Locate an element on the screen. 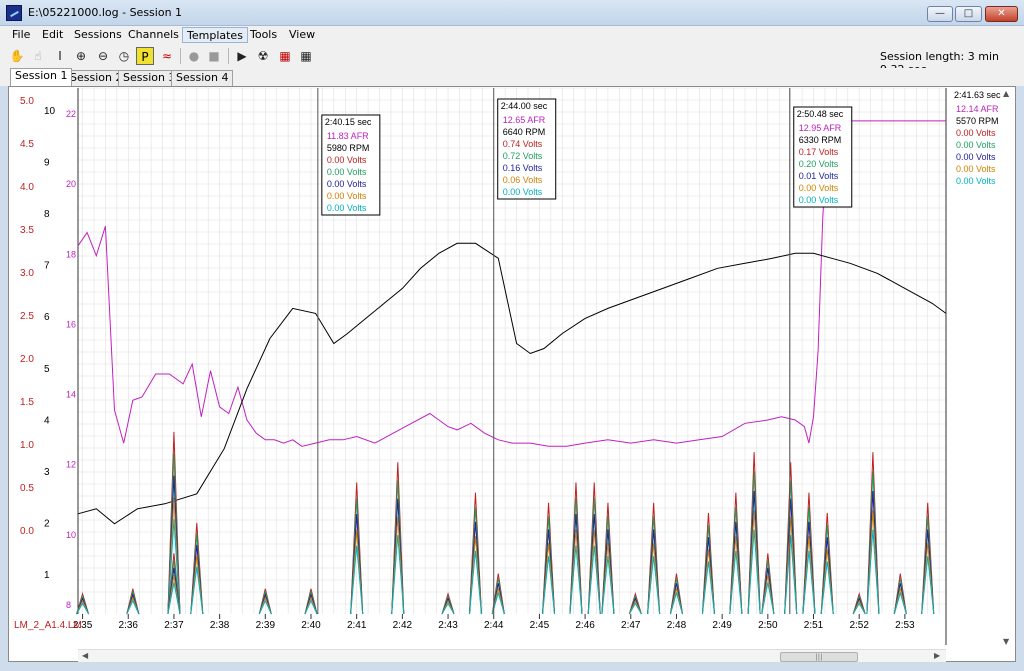 Image resolution: width=1024 pixels, height=671 pixels. x-tick-label: 2:39 is located at coordinates (266, 625).